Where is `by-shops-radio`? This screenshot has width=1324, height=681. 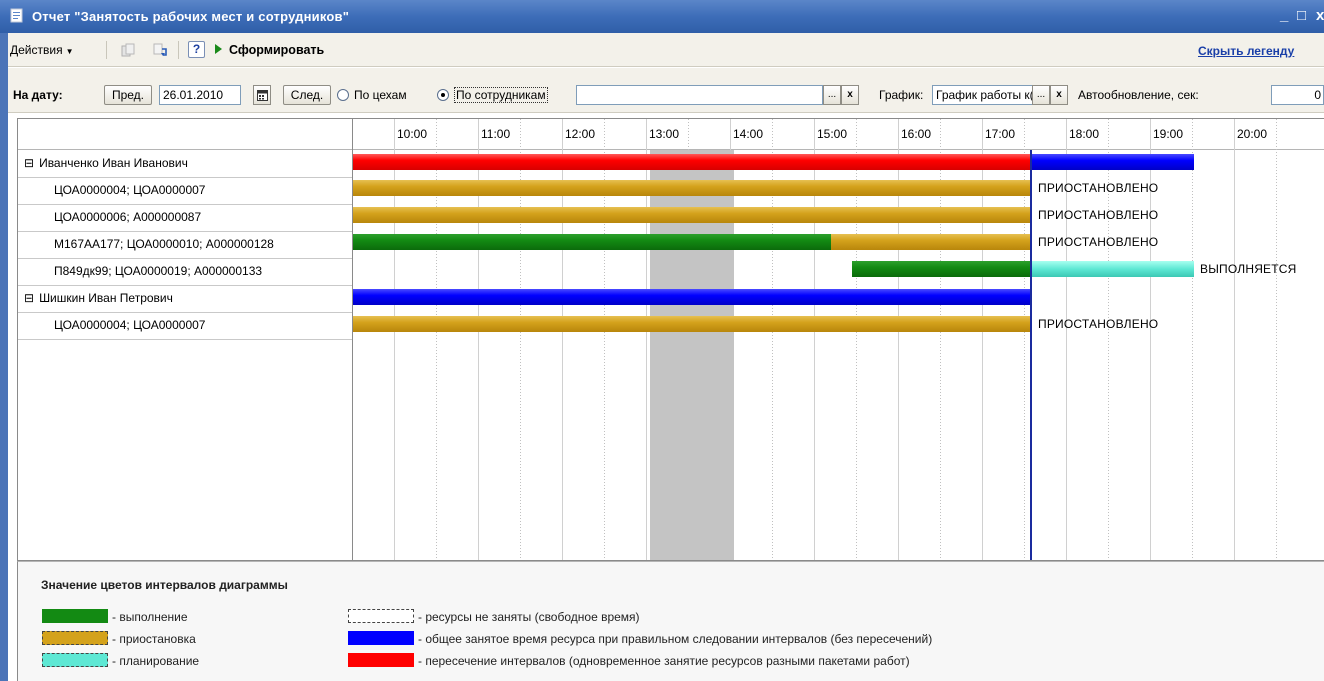 by-shops-radio is located at coordinates (343, 95).